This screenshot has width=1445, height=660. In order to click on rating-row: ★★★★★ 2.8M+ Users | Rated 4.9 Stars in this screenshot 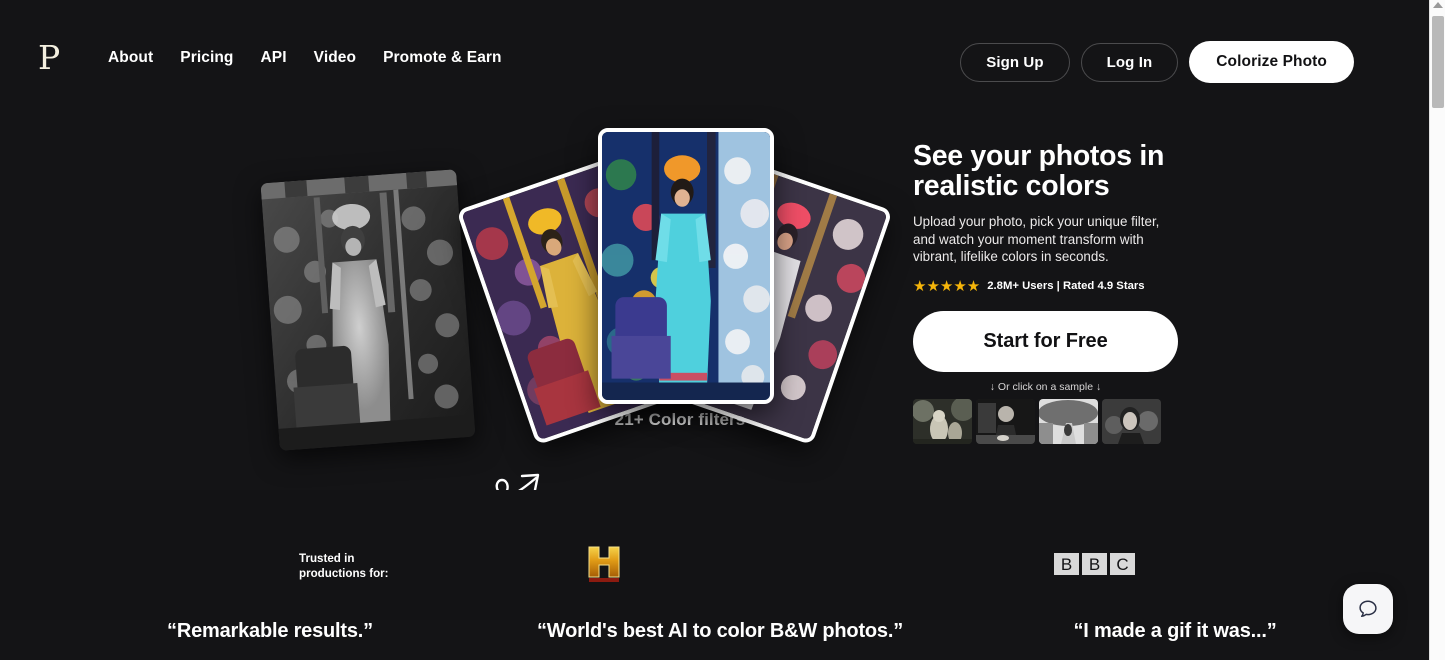, I will do `click(1063, 286)`.